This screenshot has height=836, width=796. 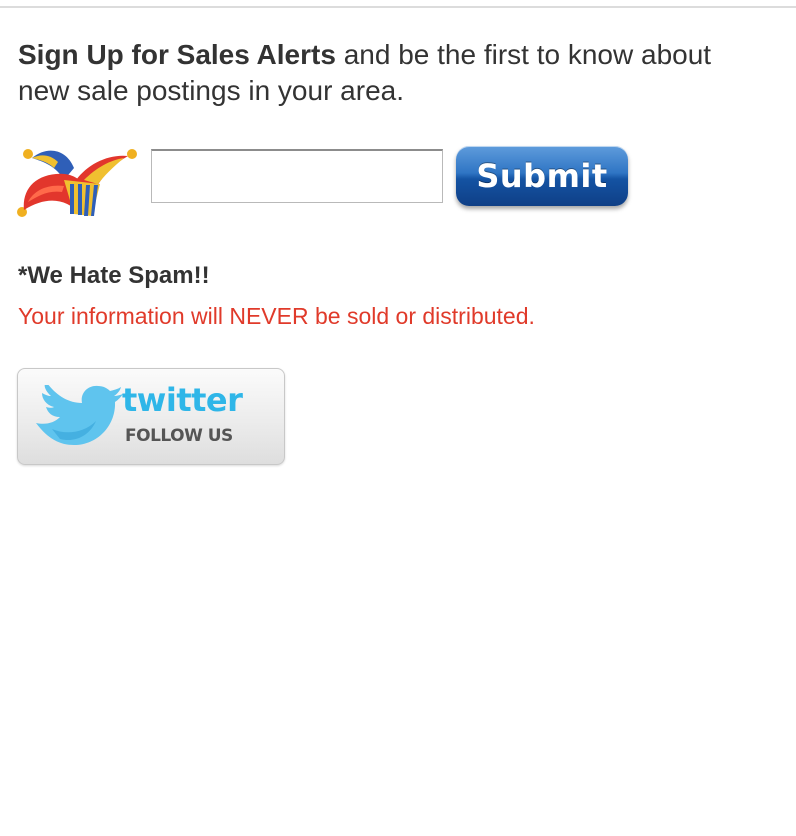 What do you see at coordinates (297, 176) in the screenshot?
I see `email-input` at bounding box center [297, 176].